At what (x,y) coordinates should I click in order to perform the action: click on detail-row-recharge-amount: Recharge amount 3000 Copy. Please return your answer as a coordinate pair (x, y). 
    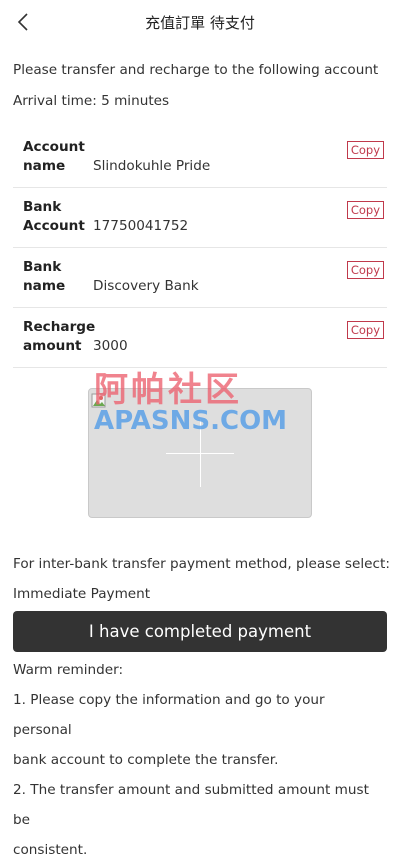
    Looking at the image, I should click on (200, 338).